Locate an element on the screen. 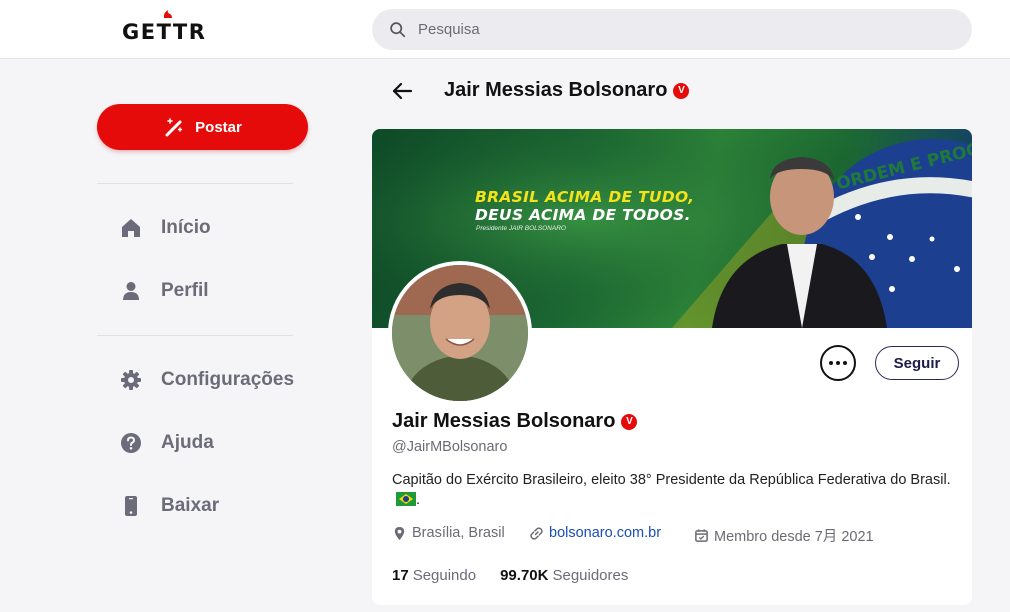 This screenshot has width=1010, height=612. user-icon is located at coordinates (131, 291).